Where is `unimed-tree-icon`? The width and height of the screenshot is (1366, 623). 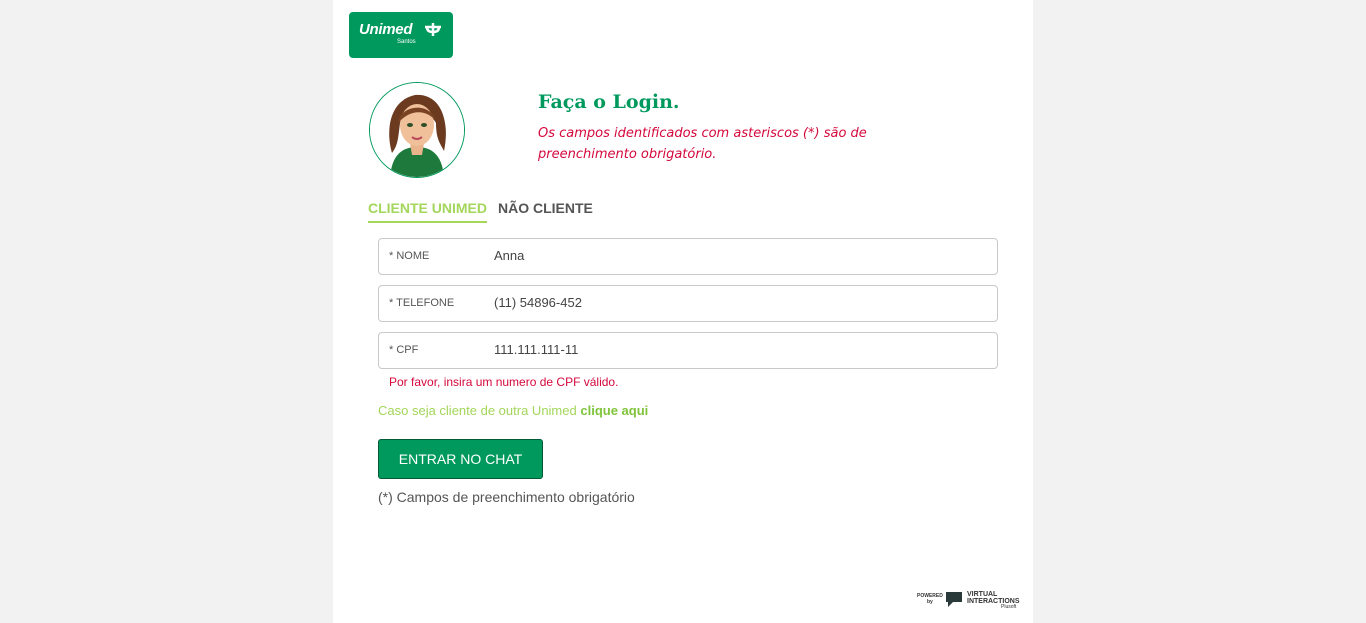 unimed-tree-icon is located at coordinates (433, 29).